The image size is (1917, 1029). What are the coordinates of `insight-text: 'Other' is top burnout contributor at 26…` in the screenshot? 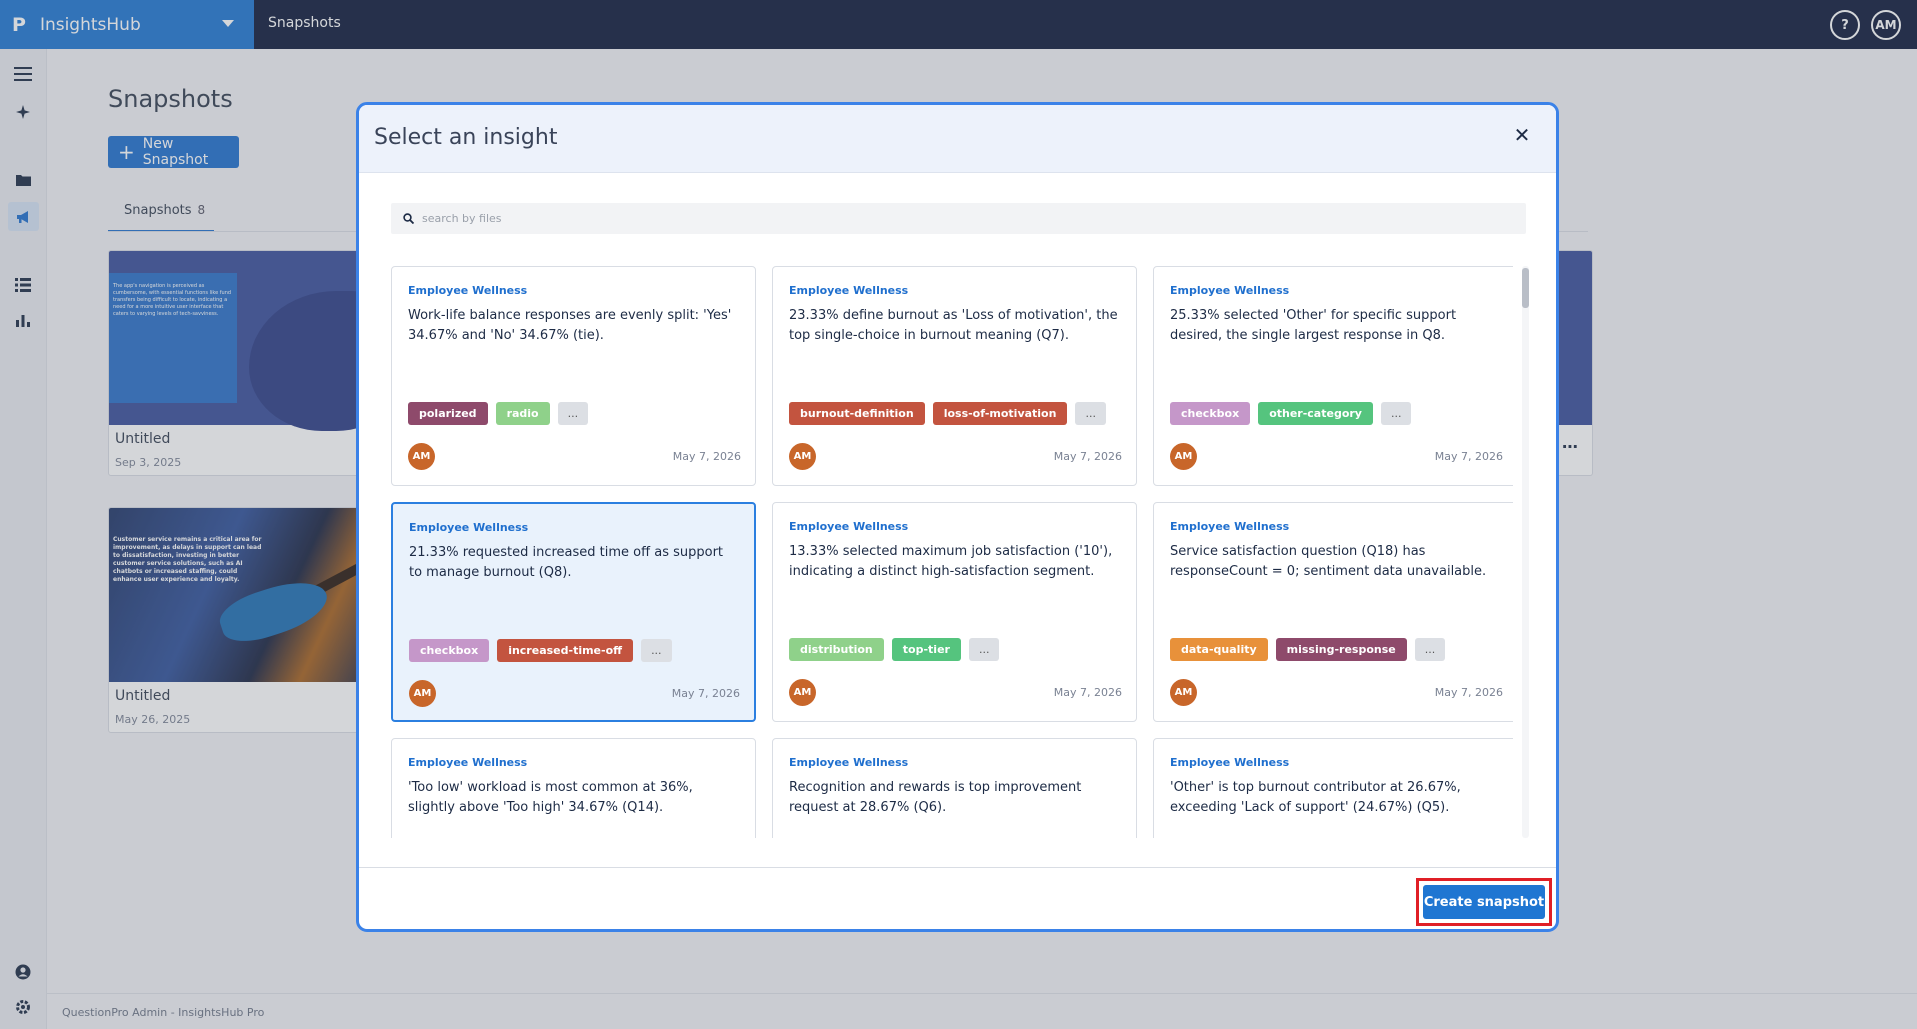 It's located at (1315, 797).